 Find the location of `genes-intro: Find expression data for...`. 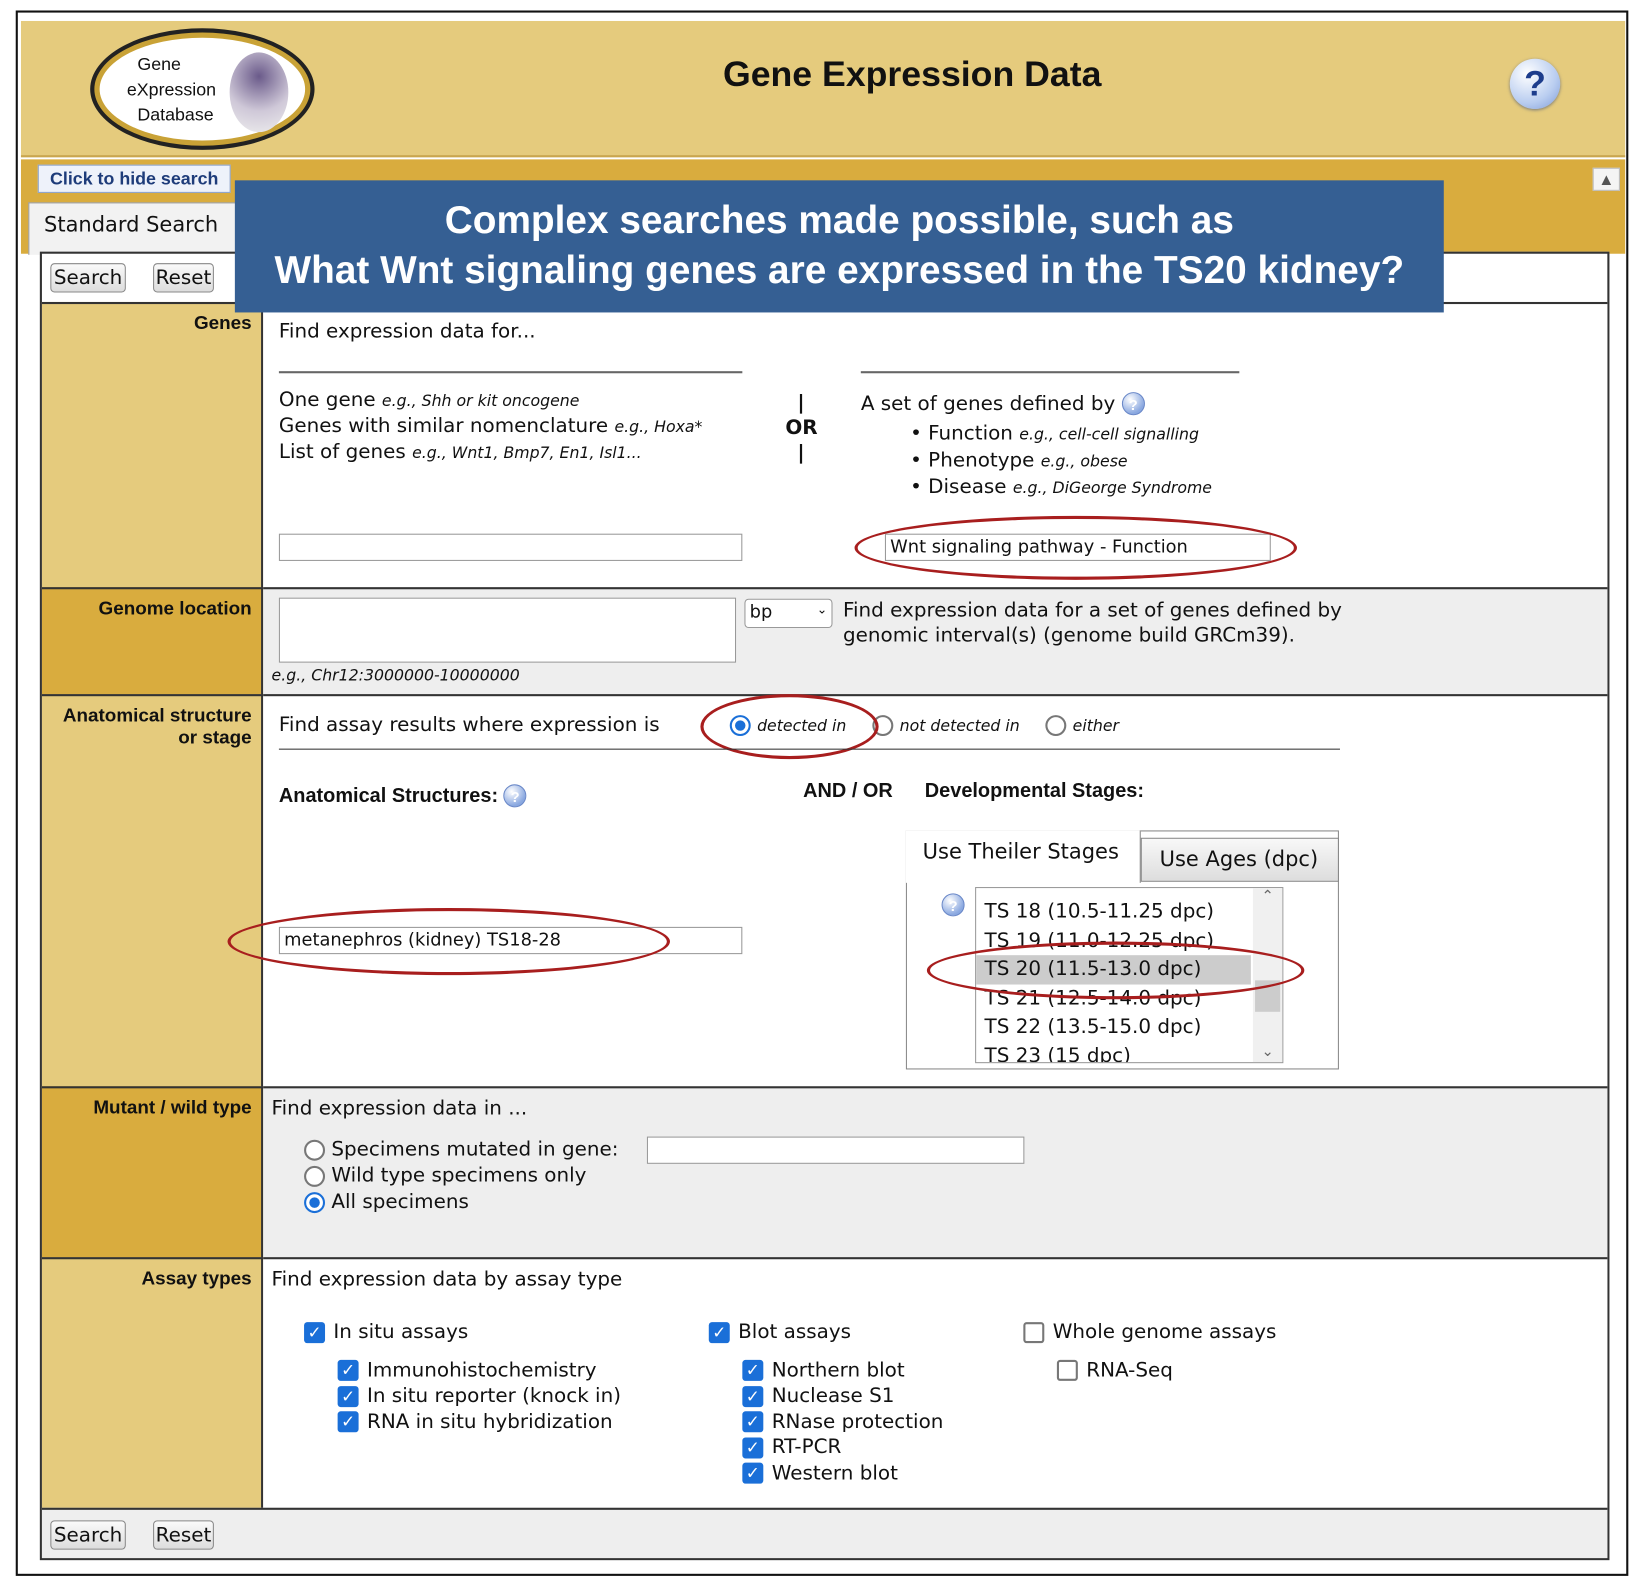

genes-intro: Find expression data for... is located at coordinates (407, 331).